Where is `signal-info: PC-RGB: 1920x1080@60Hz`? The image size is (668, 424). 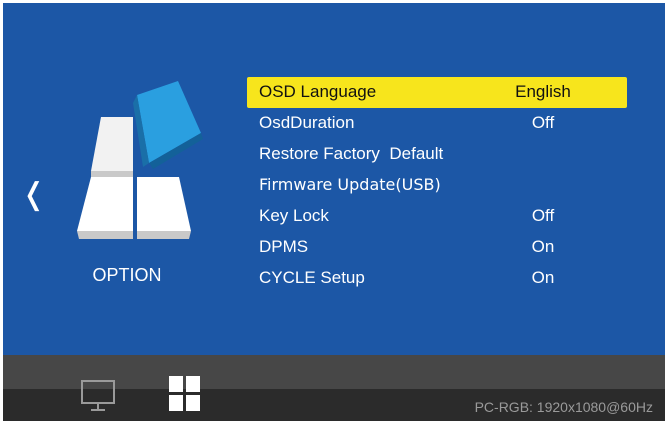 signal-info: PC-RGB: 1920x1080@60Hz is located at coordinates (563, 407).